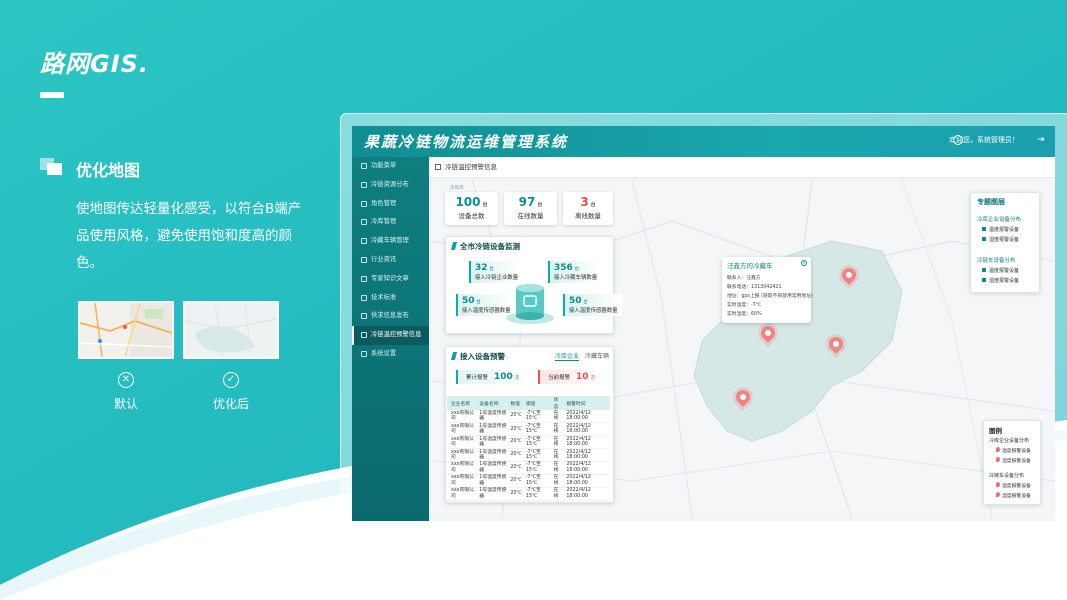 This screenshot has height=600, width=1067. I want to click on sidebar-item: 冷链温控预警信息, so click(390, 335).